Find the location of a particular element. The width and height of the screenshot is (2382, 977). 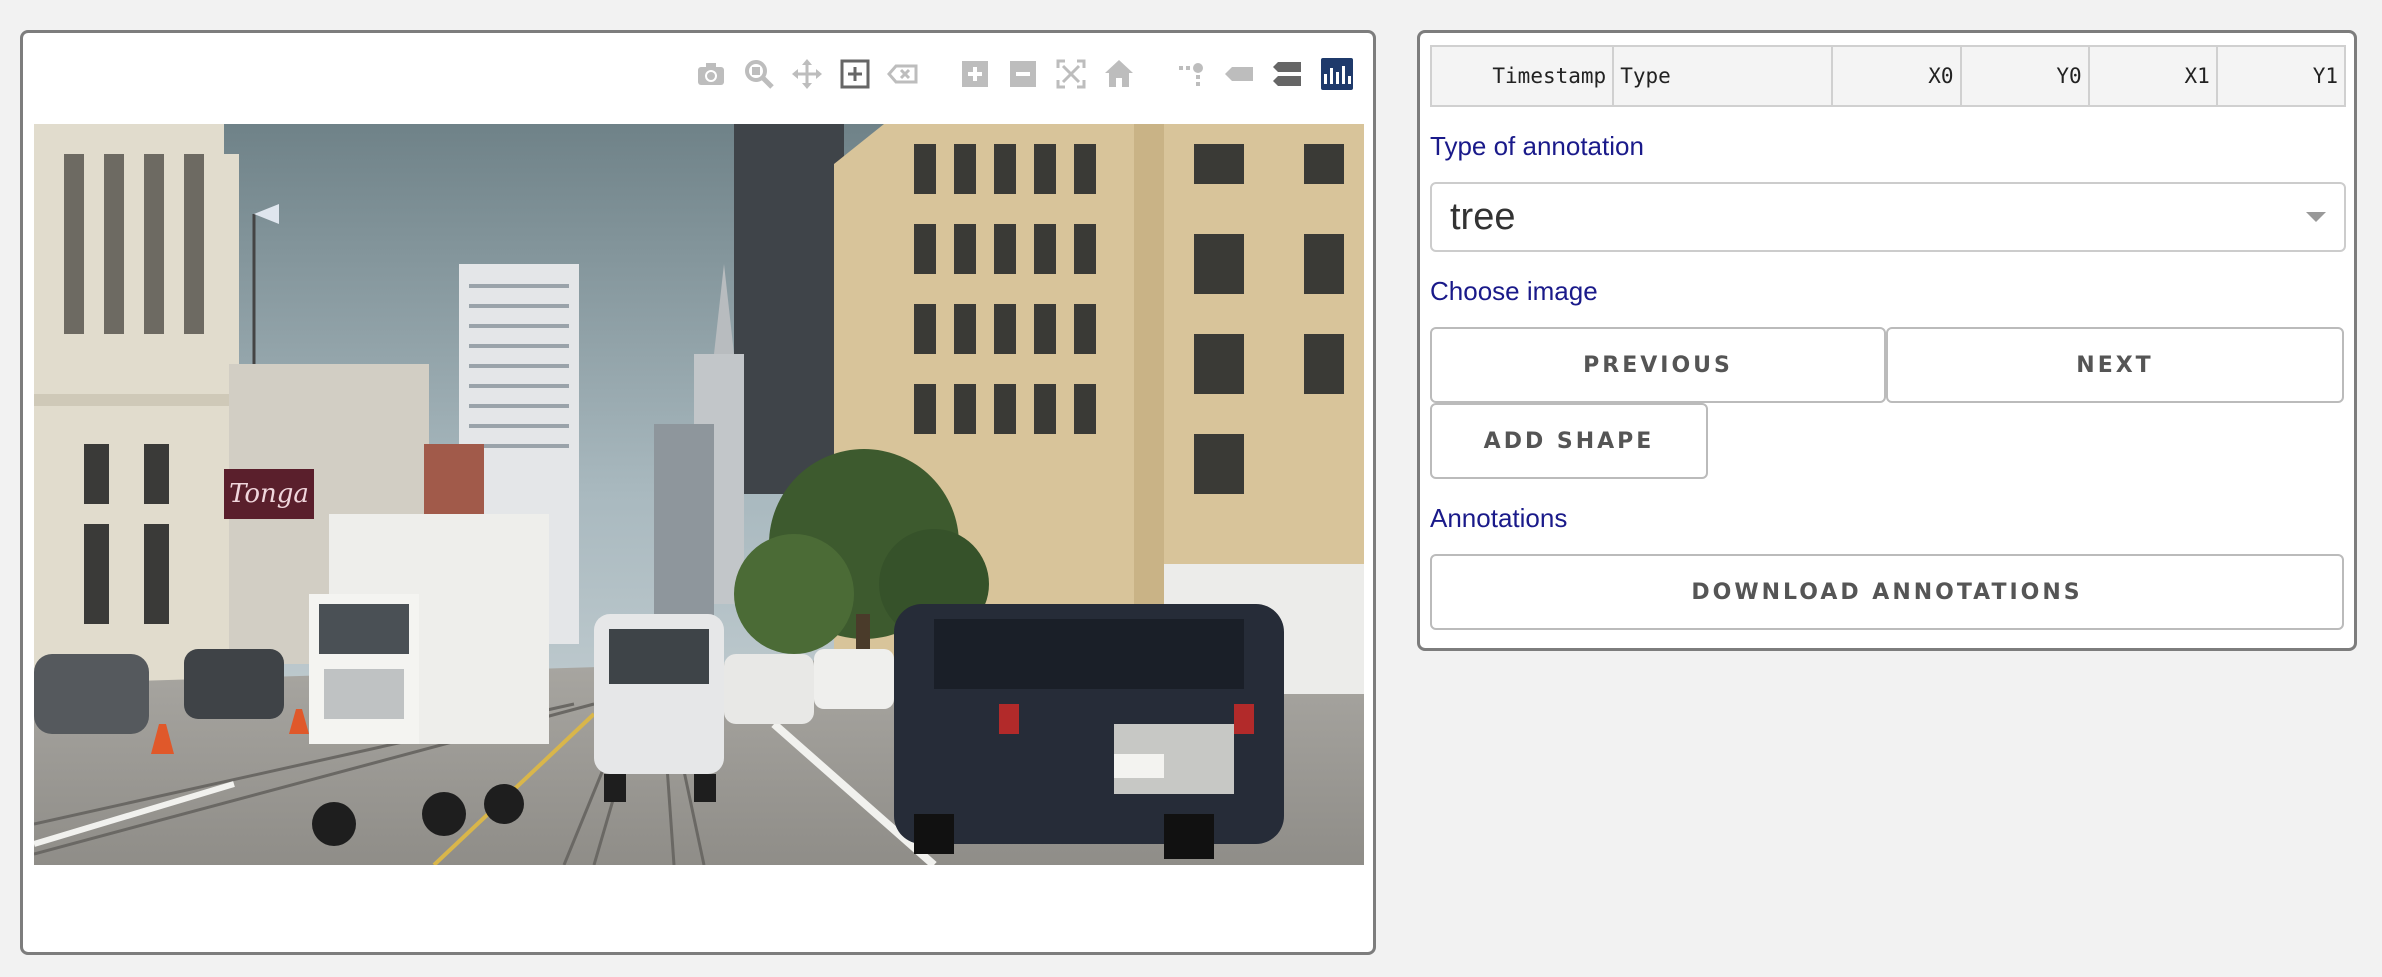

col-timestamp: Timestamp is located at coordinates (1522, 76).